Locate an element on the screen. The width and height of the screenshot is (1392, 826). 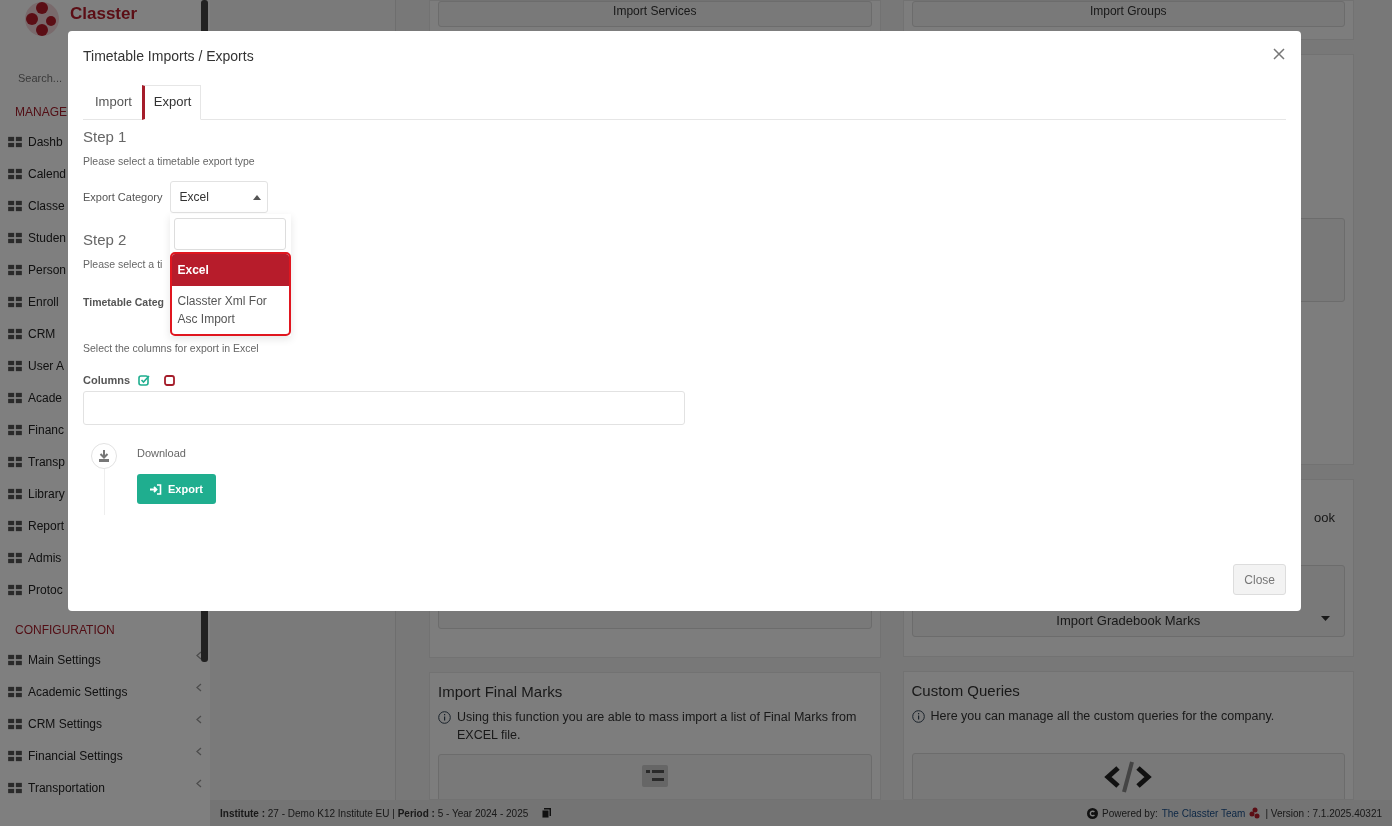
powered-by-text: Powered by: is located at coordinates (1130, 813).